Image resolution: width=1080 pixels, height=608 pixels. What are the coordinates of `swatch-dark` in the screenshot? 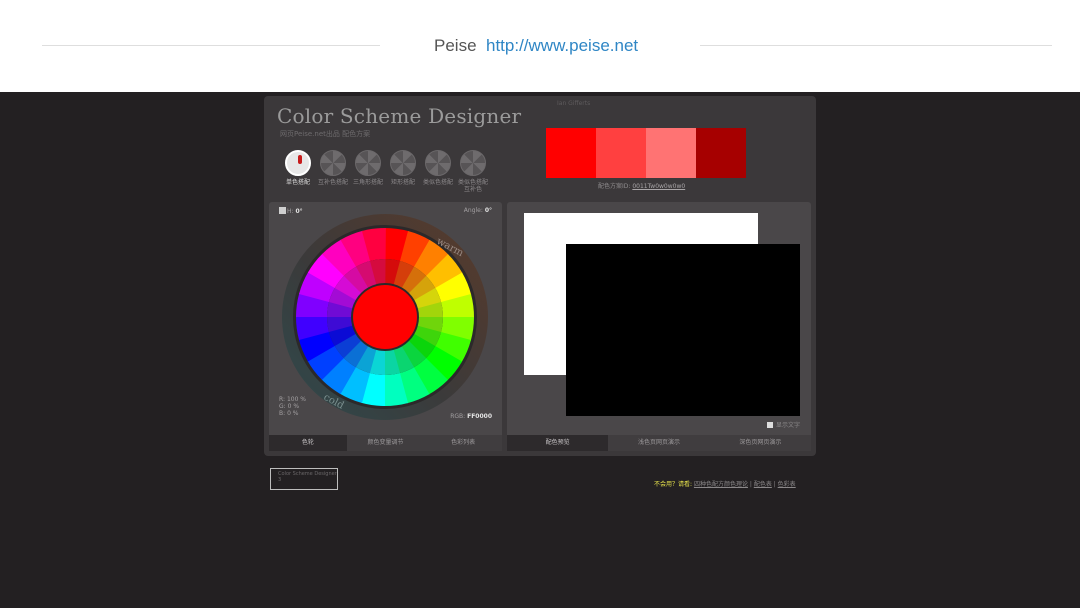 It's located at (721, 153).